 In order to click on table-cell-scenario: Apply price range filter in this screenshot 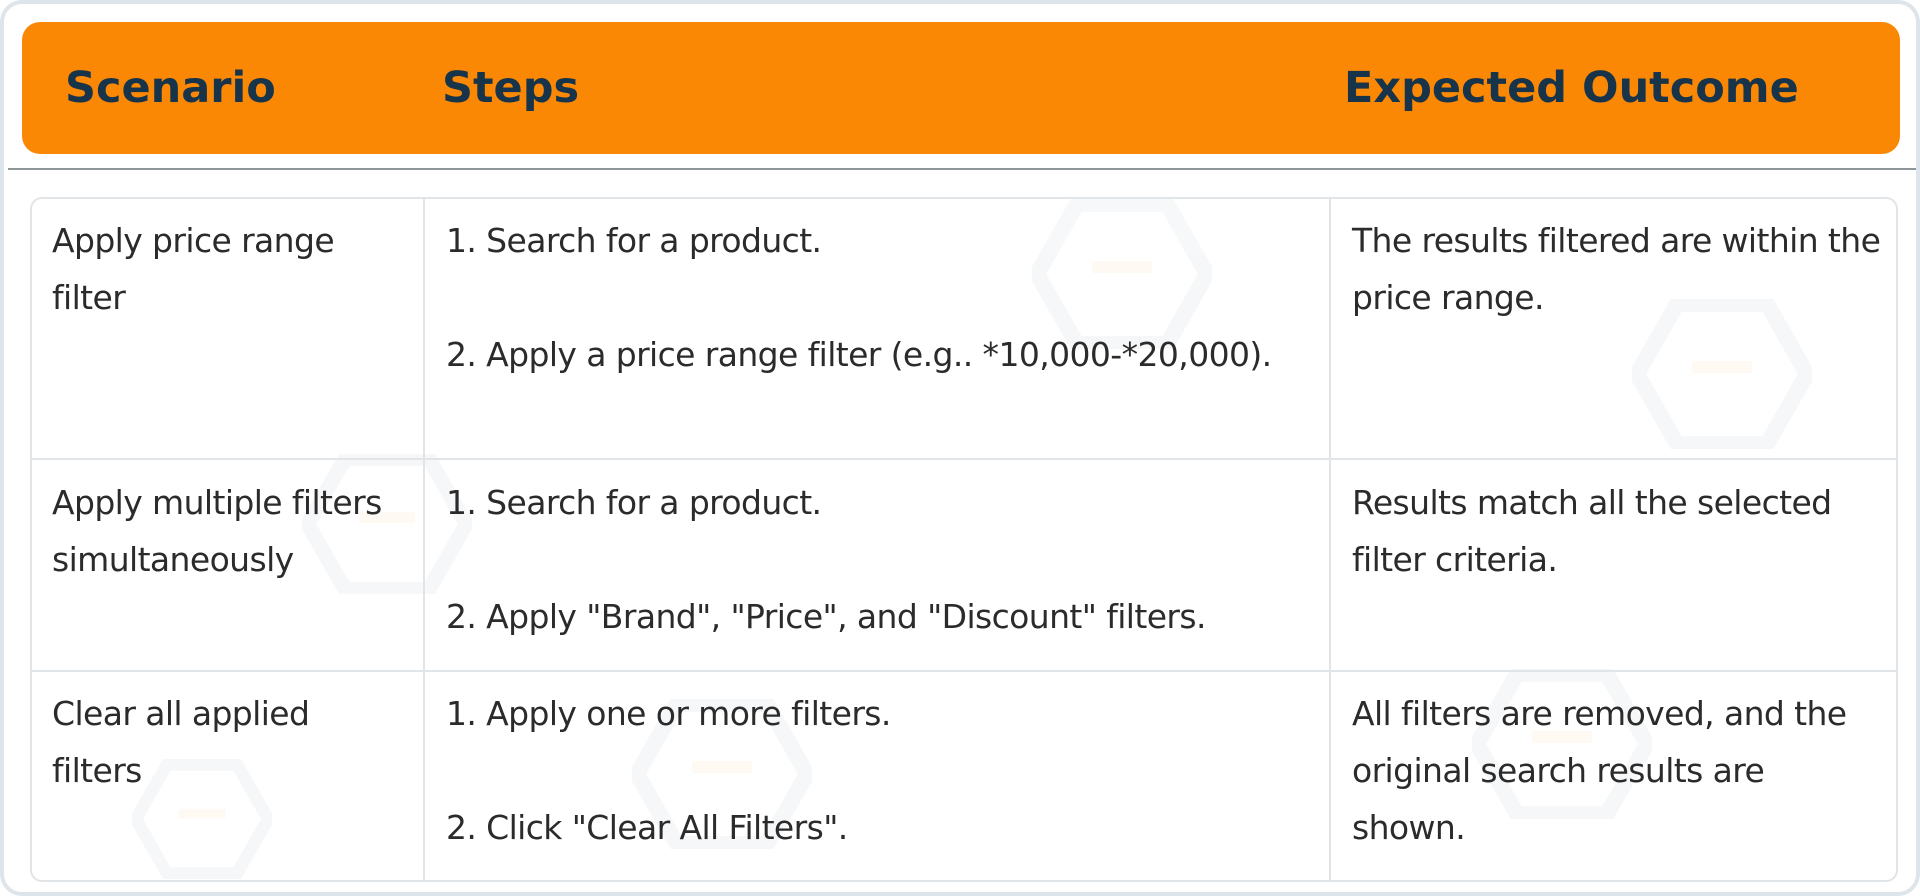, I will do `click(193, 269)`.